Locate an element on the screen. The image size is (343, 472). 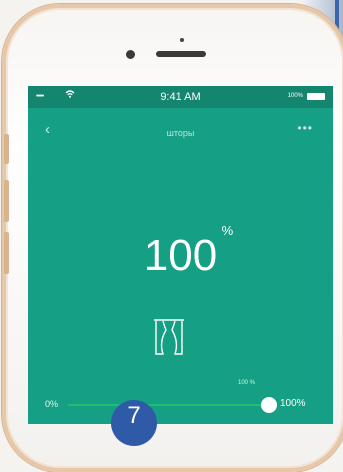
curtain-level-unit: % is located at coordinates (227, 230).